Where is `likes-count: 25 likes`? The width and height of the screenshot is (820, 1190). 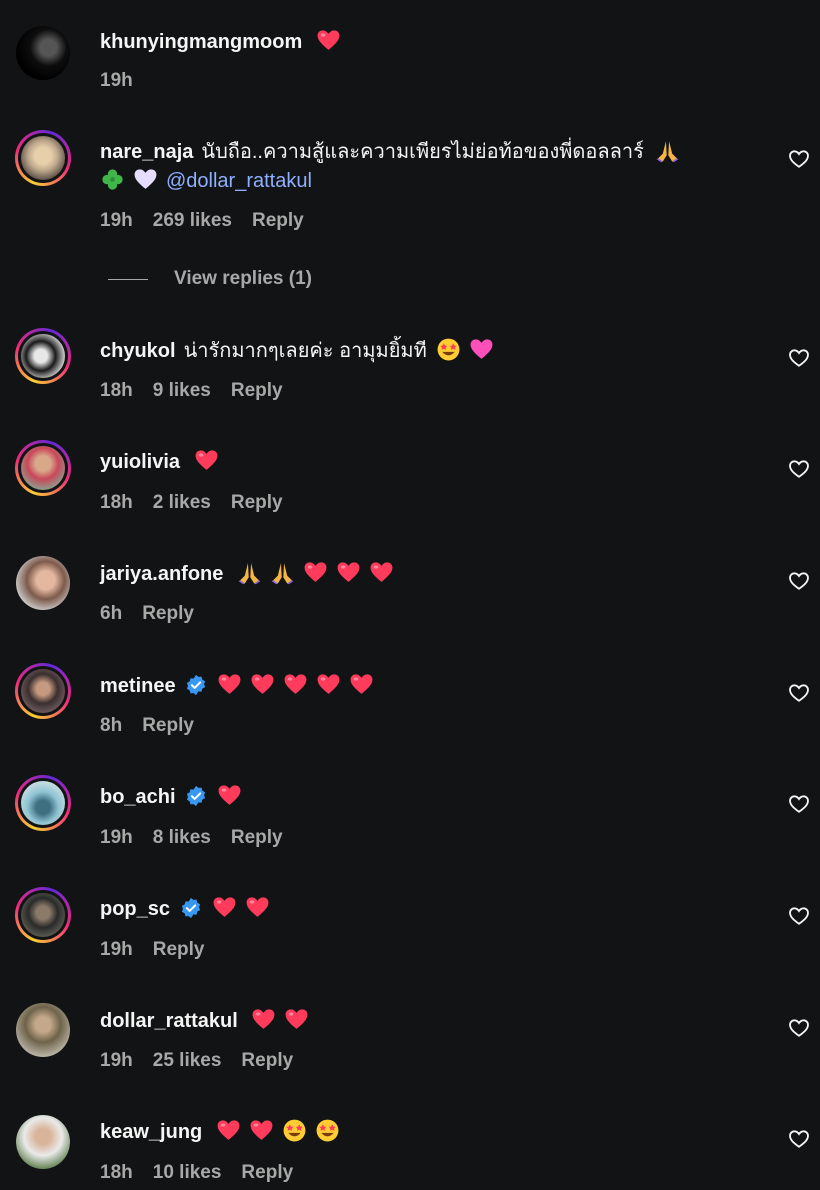 likes-count: 25 likes is located at coordinates (187, 1061).